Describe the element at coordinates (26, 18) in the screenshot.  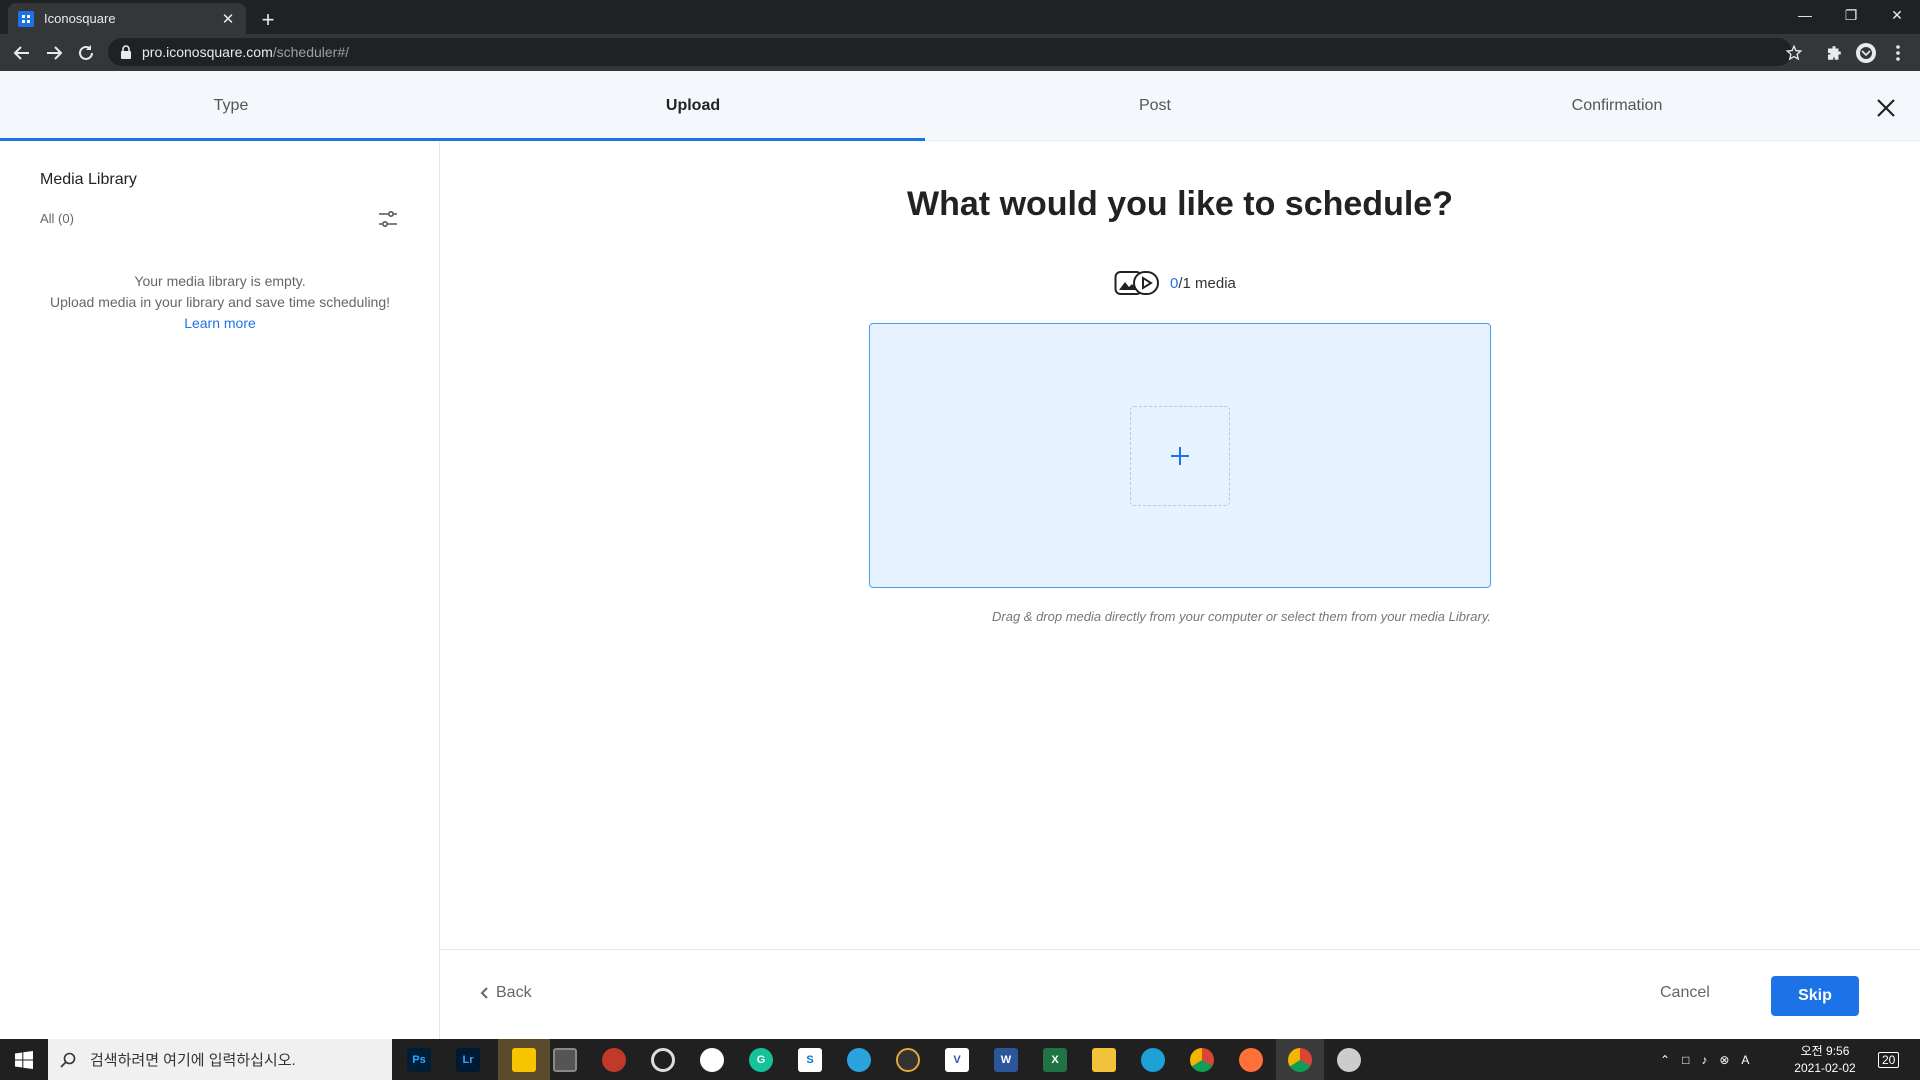
I see `iconosquare-favicon` at that location.